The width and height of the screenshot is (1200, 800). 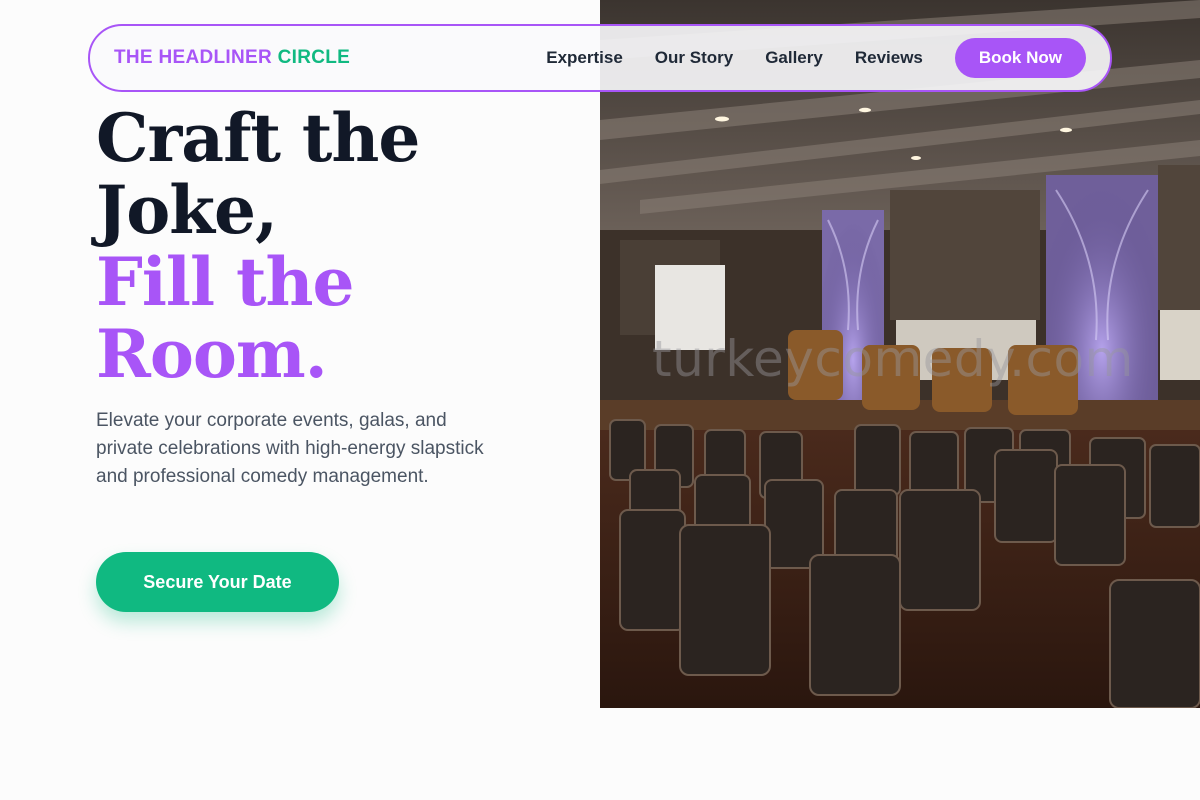 I want to click on hero-title: Craft the Joke, Fill the Room., so click(x=336, y=246).